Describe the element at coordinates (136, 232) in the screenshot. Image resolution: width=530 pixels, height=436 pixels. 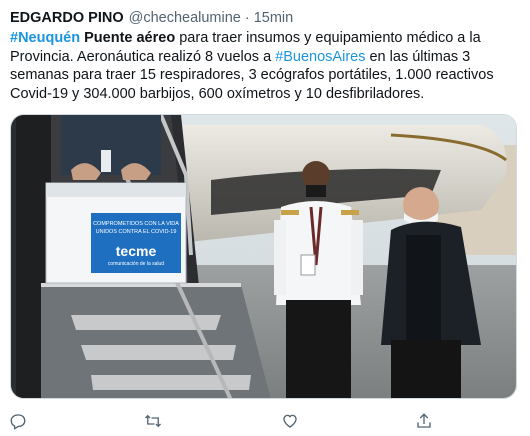
I see `box-banner-2: UNIDOS CONTRA EL COVID-19` at that location.